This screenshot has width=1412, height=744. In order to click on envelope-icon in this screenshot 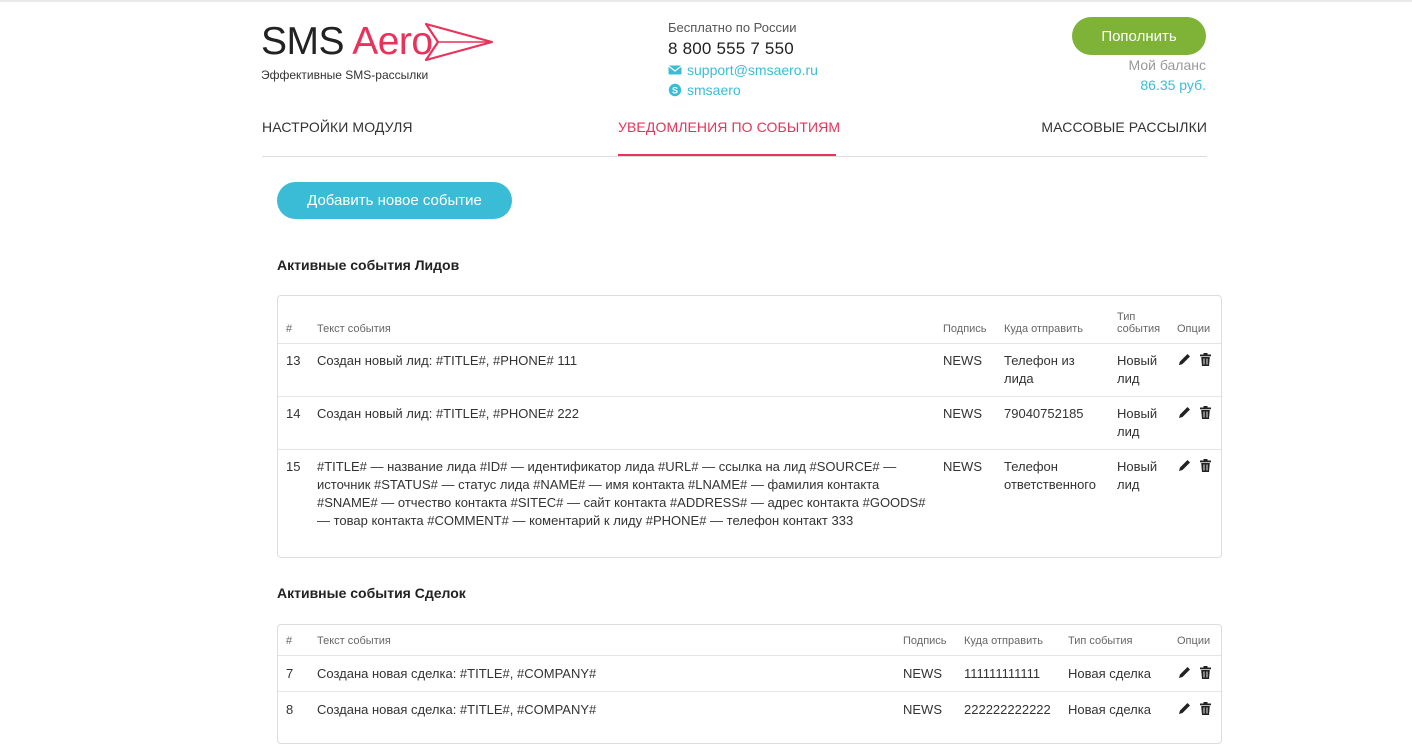, I will do `click(675, 70)`.